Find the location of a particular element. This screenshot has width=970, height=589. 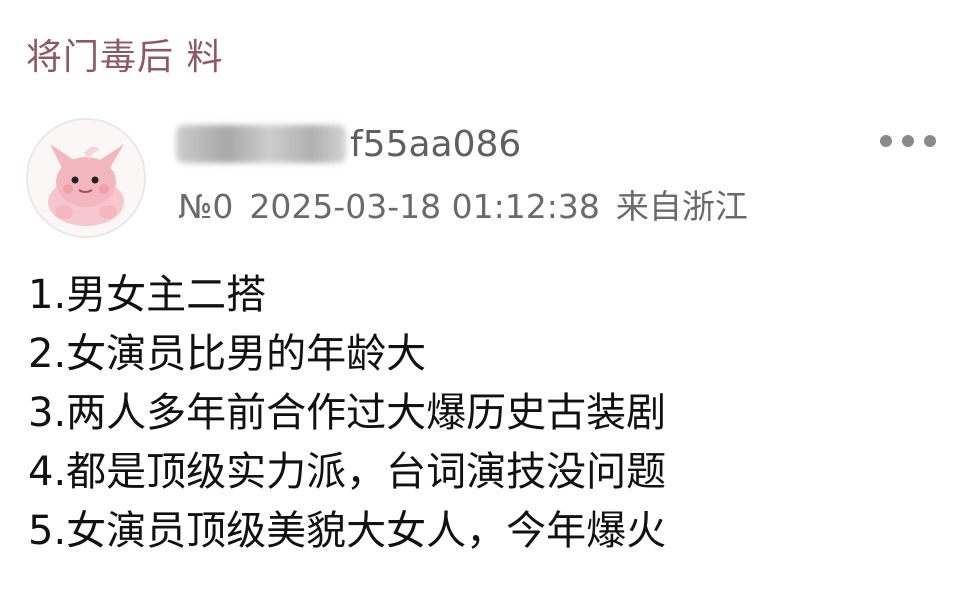

more-options-button is located at coordinates (908, 141).